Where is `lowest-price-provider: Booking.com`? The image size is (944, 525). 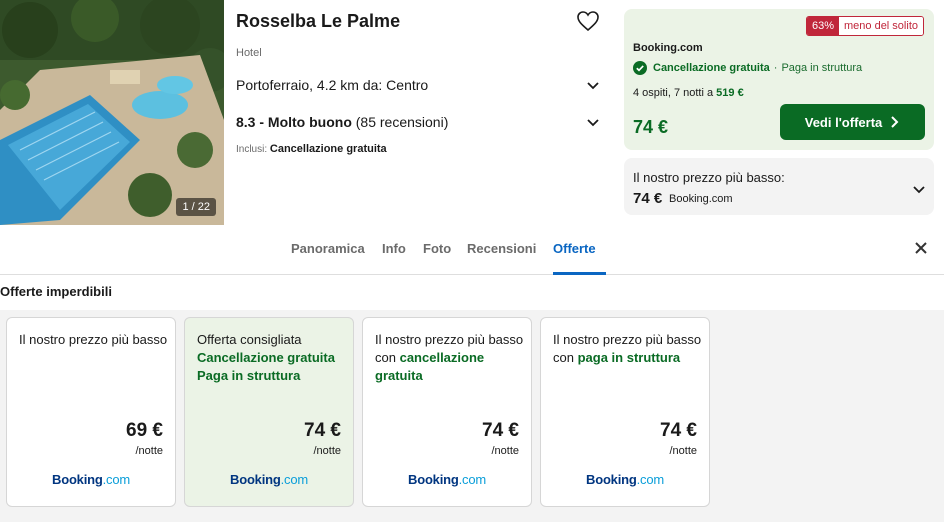
lowest-price-provider: Booking.com is located at coordinates (701, 199).